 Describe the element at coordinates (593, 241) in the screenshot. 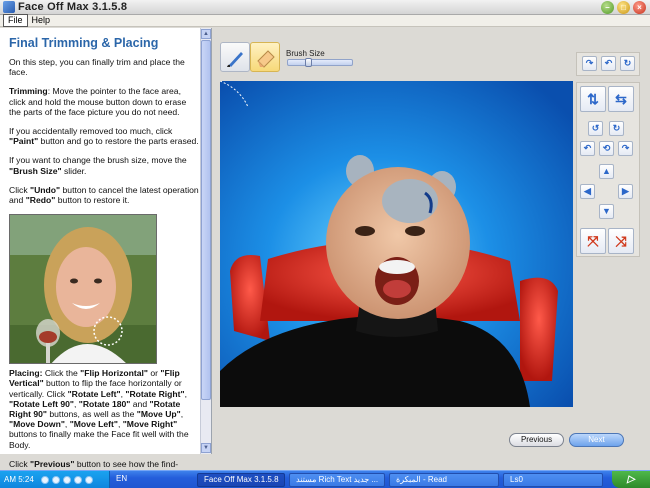

I see `zoom-in-icon: ⤧` at that location.